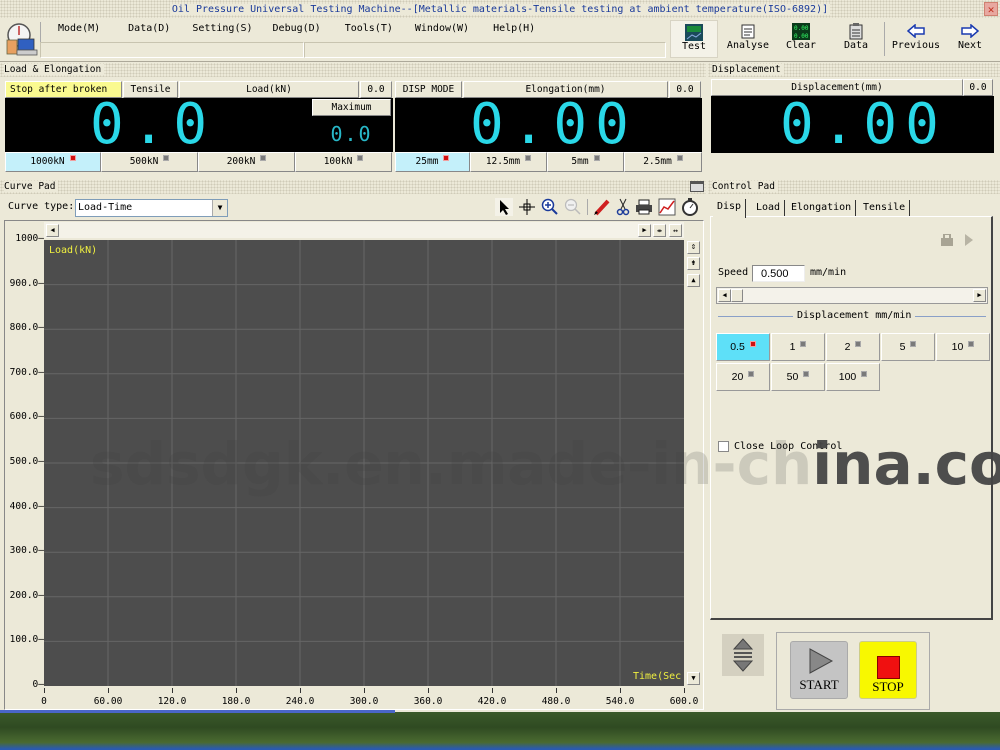 Image resolution: width=1000 pixels, height=750 pixels. What do you see at coordinates (854, 187) in the screenshot?
I see `control-pad-header: Control Pad` at bounding box center [854, 187].